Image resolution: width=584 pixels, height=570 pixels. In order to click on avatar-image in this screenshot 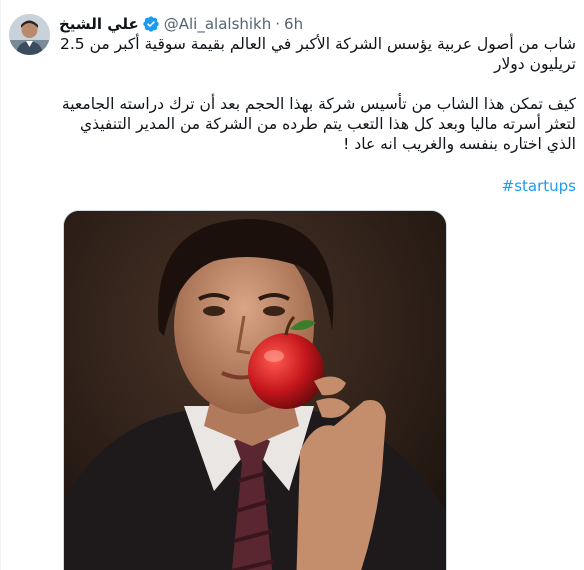, I will do `click(29, 34)`.